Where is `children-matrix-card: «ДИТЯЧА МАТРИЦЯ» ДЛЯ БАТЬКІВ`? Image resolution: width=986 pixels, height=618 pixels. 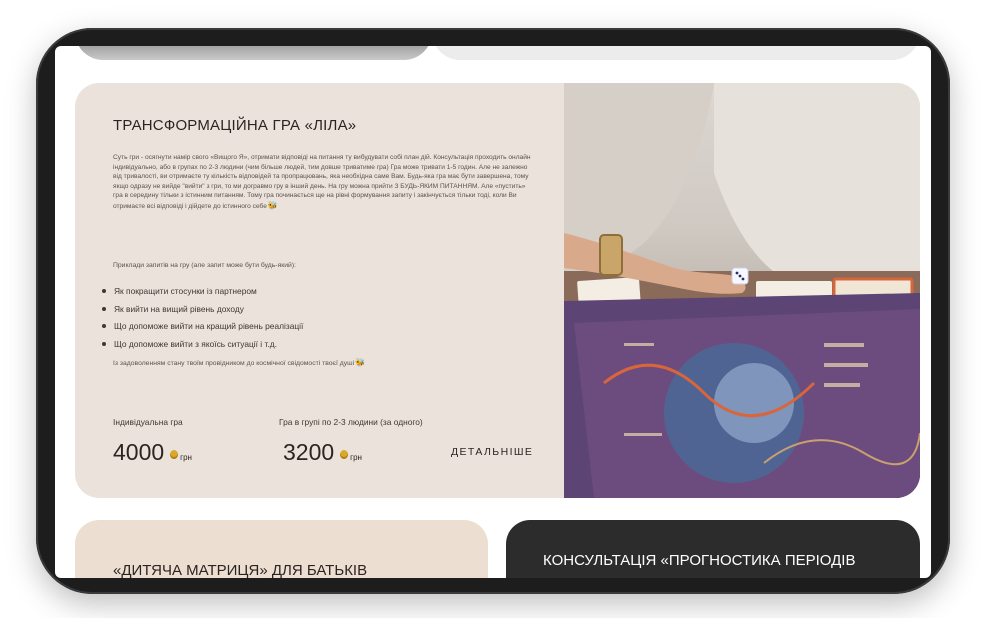
children-matrix-card: «ДИТЯЧА МАТРИЦЯ» ДЛЯ БАТЬКІВ is located at coordinates (281, 549).